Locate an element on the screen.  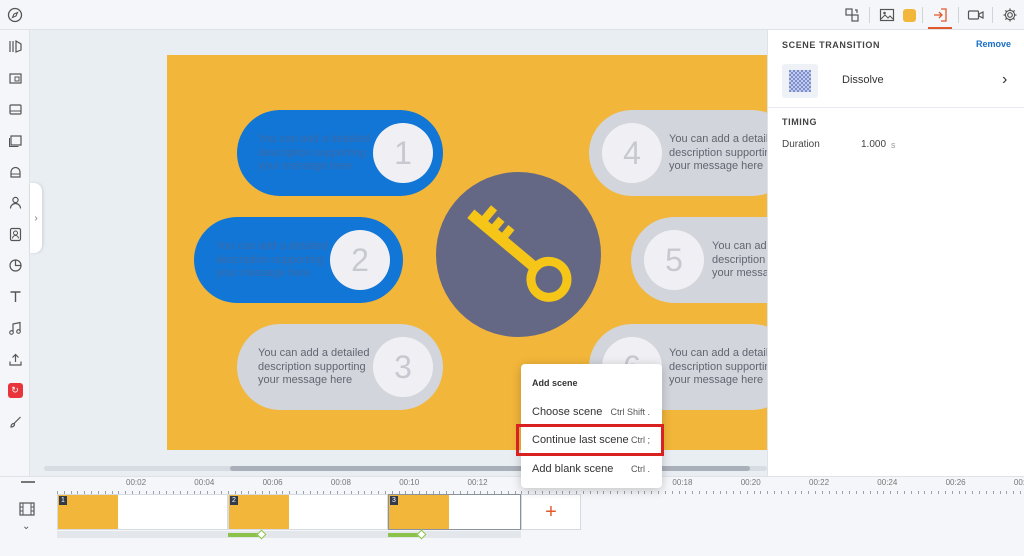
chevron-down-icon: ⌄ is located at coordinates (26, 526).